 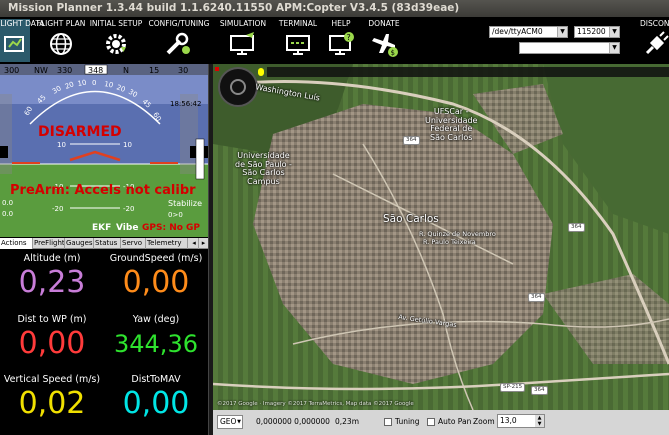 I want to click on heading-tick: NW, so click(x=41, y=70).